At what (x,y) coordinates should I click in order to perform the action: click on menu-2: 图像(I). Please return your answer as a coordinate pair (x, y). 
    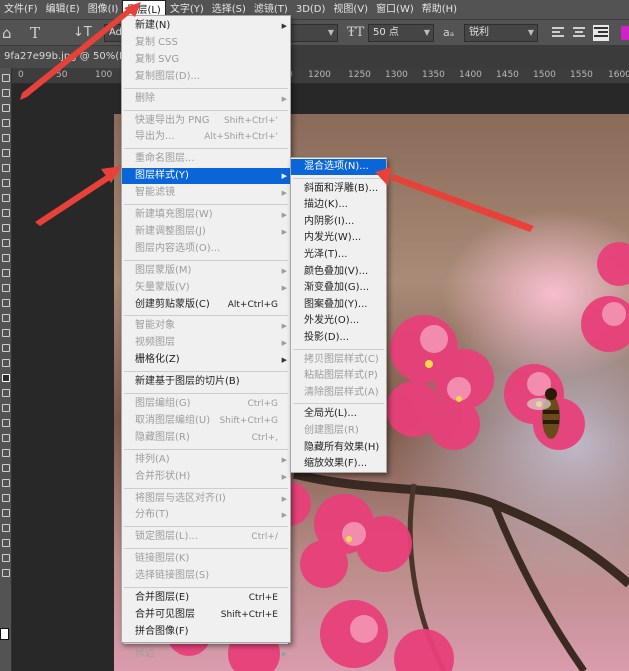
    Looking at the image, I should click on (103, 10).